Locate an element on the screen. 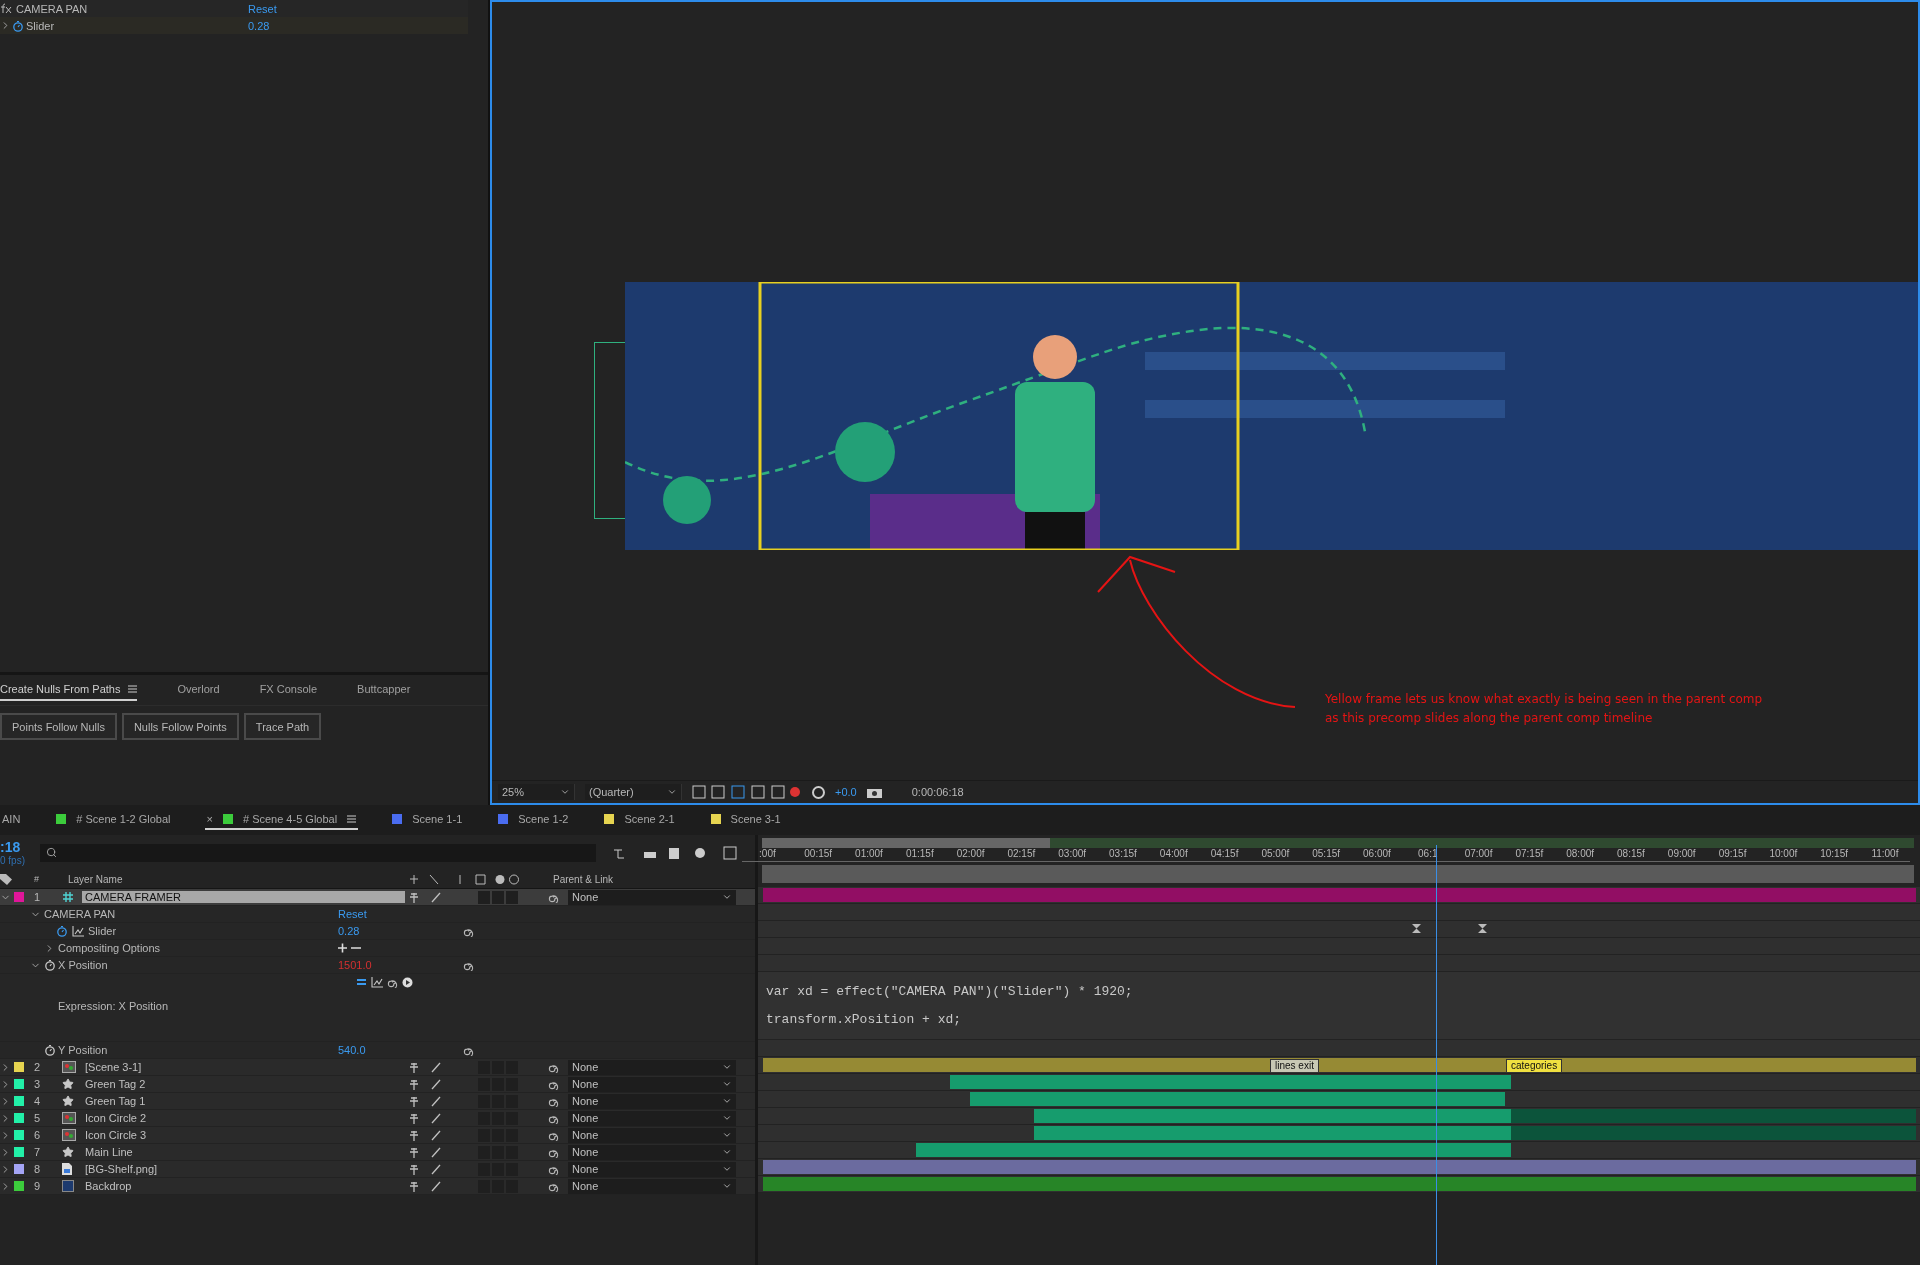 This screenshot has width=1920, height=1265. add-remove-icon is located at coordinates (350, 948).